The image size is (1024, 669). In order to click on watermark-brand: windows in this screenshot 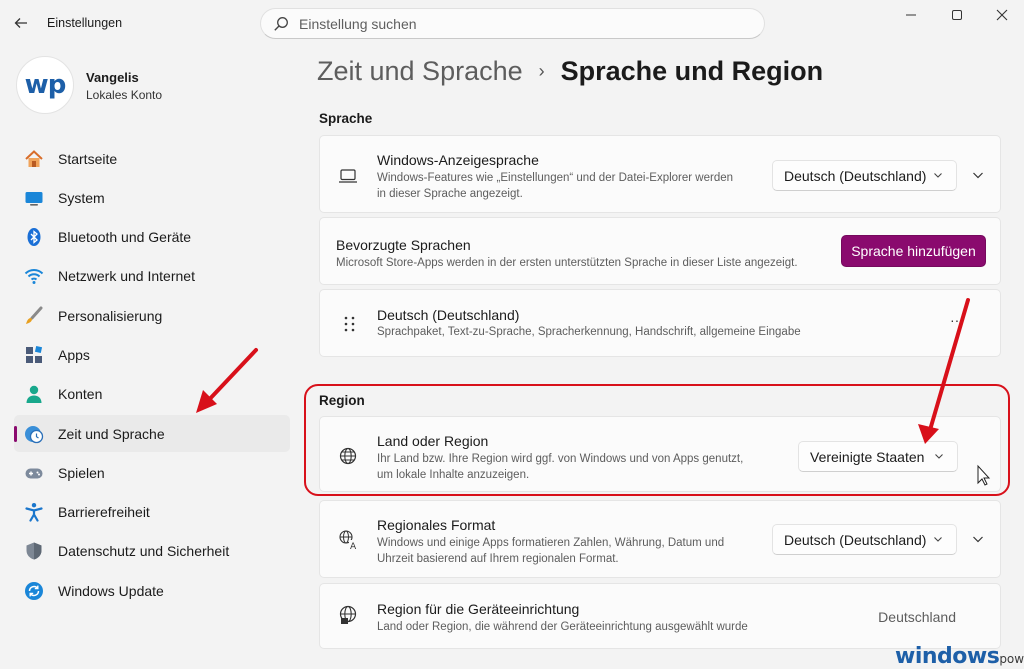, I will do `click(947, 656)`.